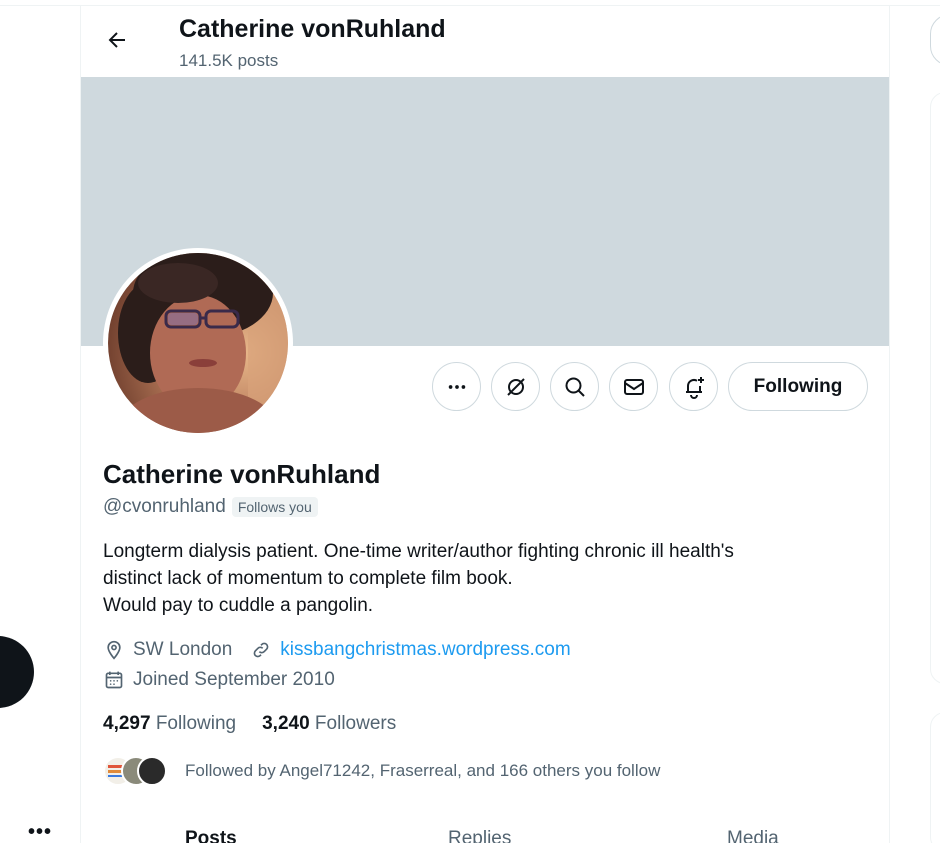  Describe the element at coordinates (425, 650) in the screenshot. I see `profile-website-link: kissbangchristmas.wordpress.com` at that location.